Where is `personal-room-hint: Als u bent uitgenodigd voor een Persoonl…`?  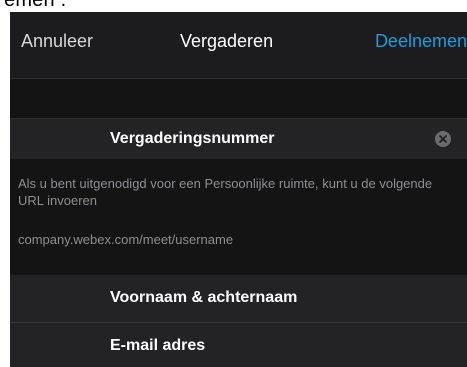
personal-room-hint: Als u bent uitgenodigd voor een Persoonl… is located at coordinates (225, 192).